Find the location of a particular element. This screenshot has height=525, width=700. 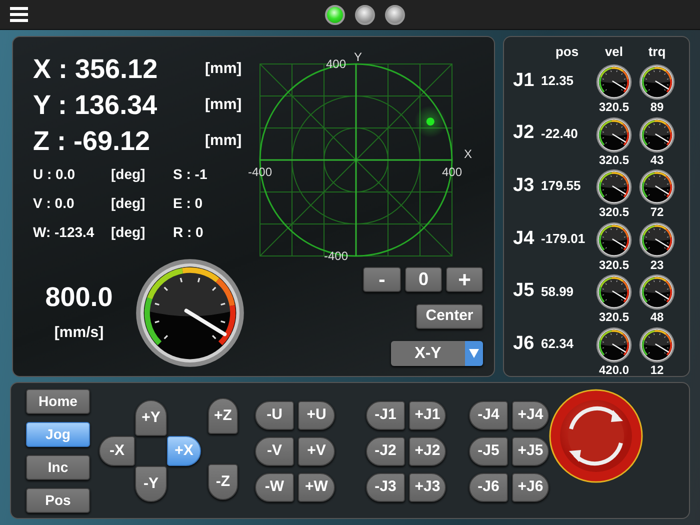

joint-position: 179.55 is located at coordinates (561, 186).